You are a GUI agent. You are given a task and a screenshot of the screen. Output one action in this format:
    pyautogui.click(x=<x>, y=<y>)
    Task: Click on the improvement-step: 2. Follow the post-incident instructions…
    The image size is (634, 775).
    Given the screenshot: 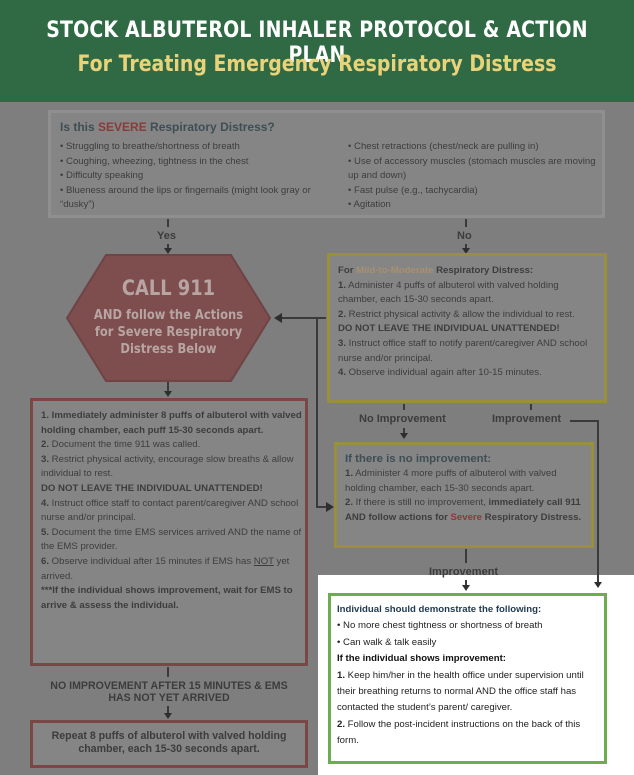 What is the action you would take?
    pyautogui.click(x=469, y=733)
    